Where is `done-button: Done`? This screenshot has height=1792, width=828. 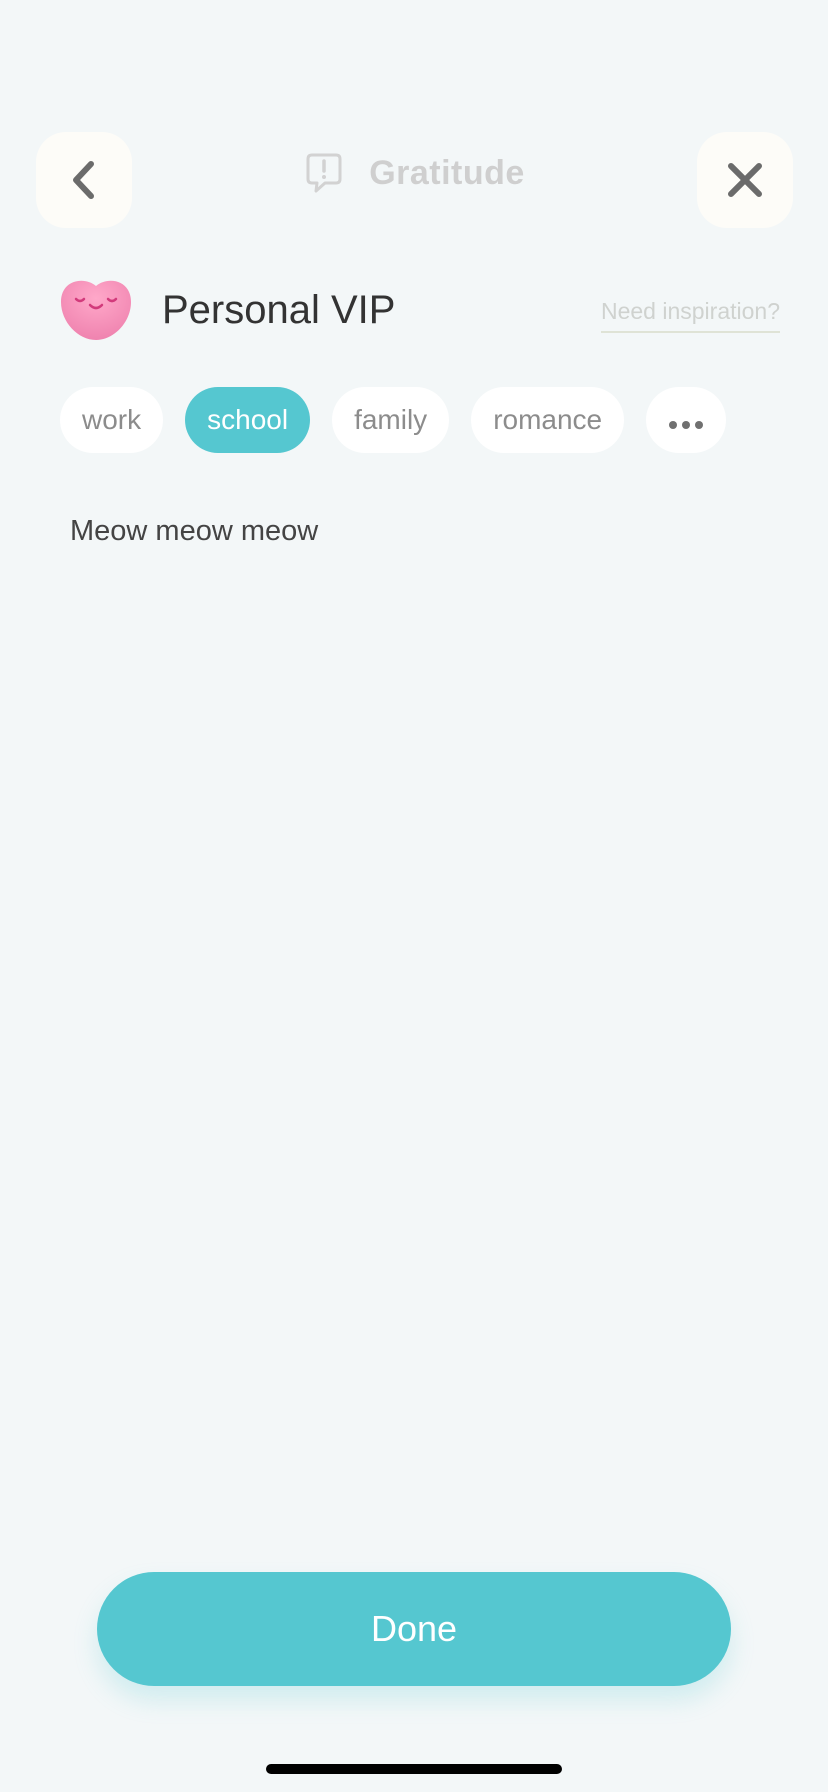
done-button: Done is located at coordinates (414, 1629).